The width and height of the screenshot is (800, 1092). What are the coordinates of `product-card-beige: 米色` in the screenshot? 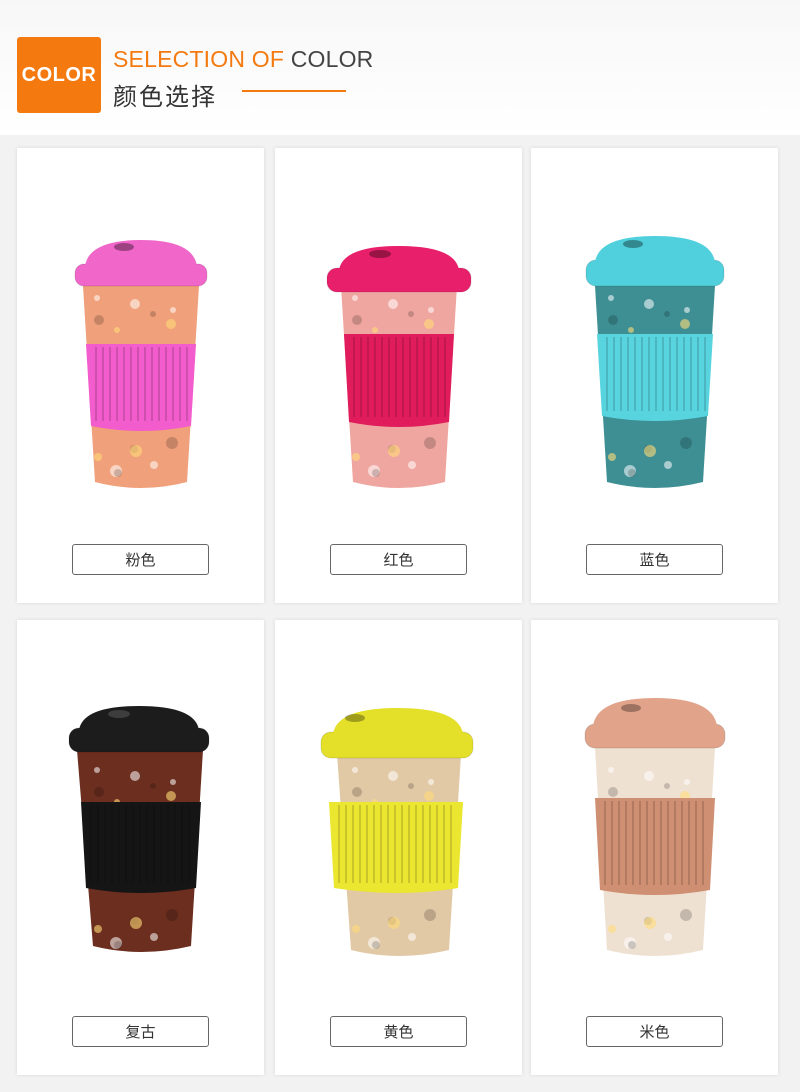 It's located at (654, 847).